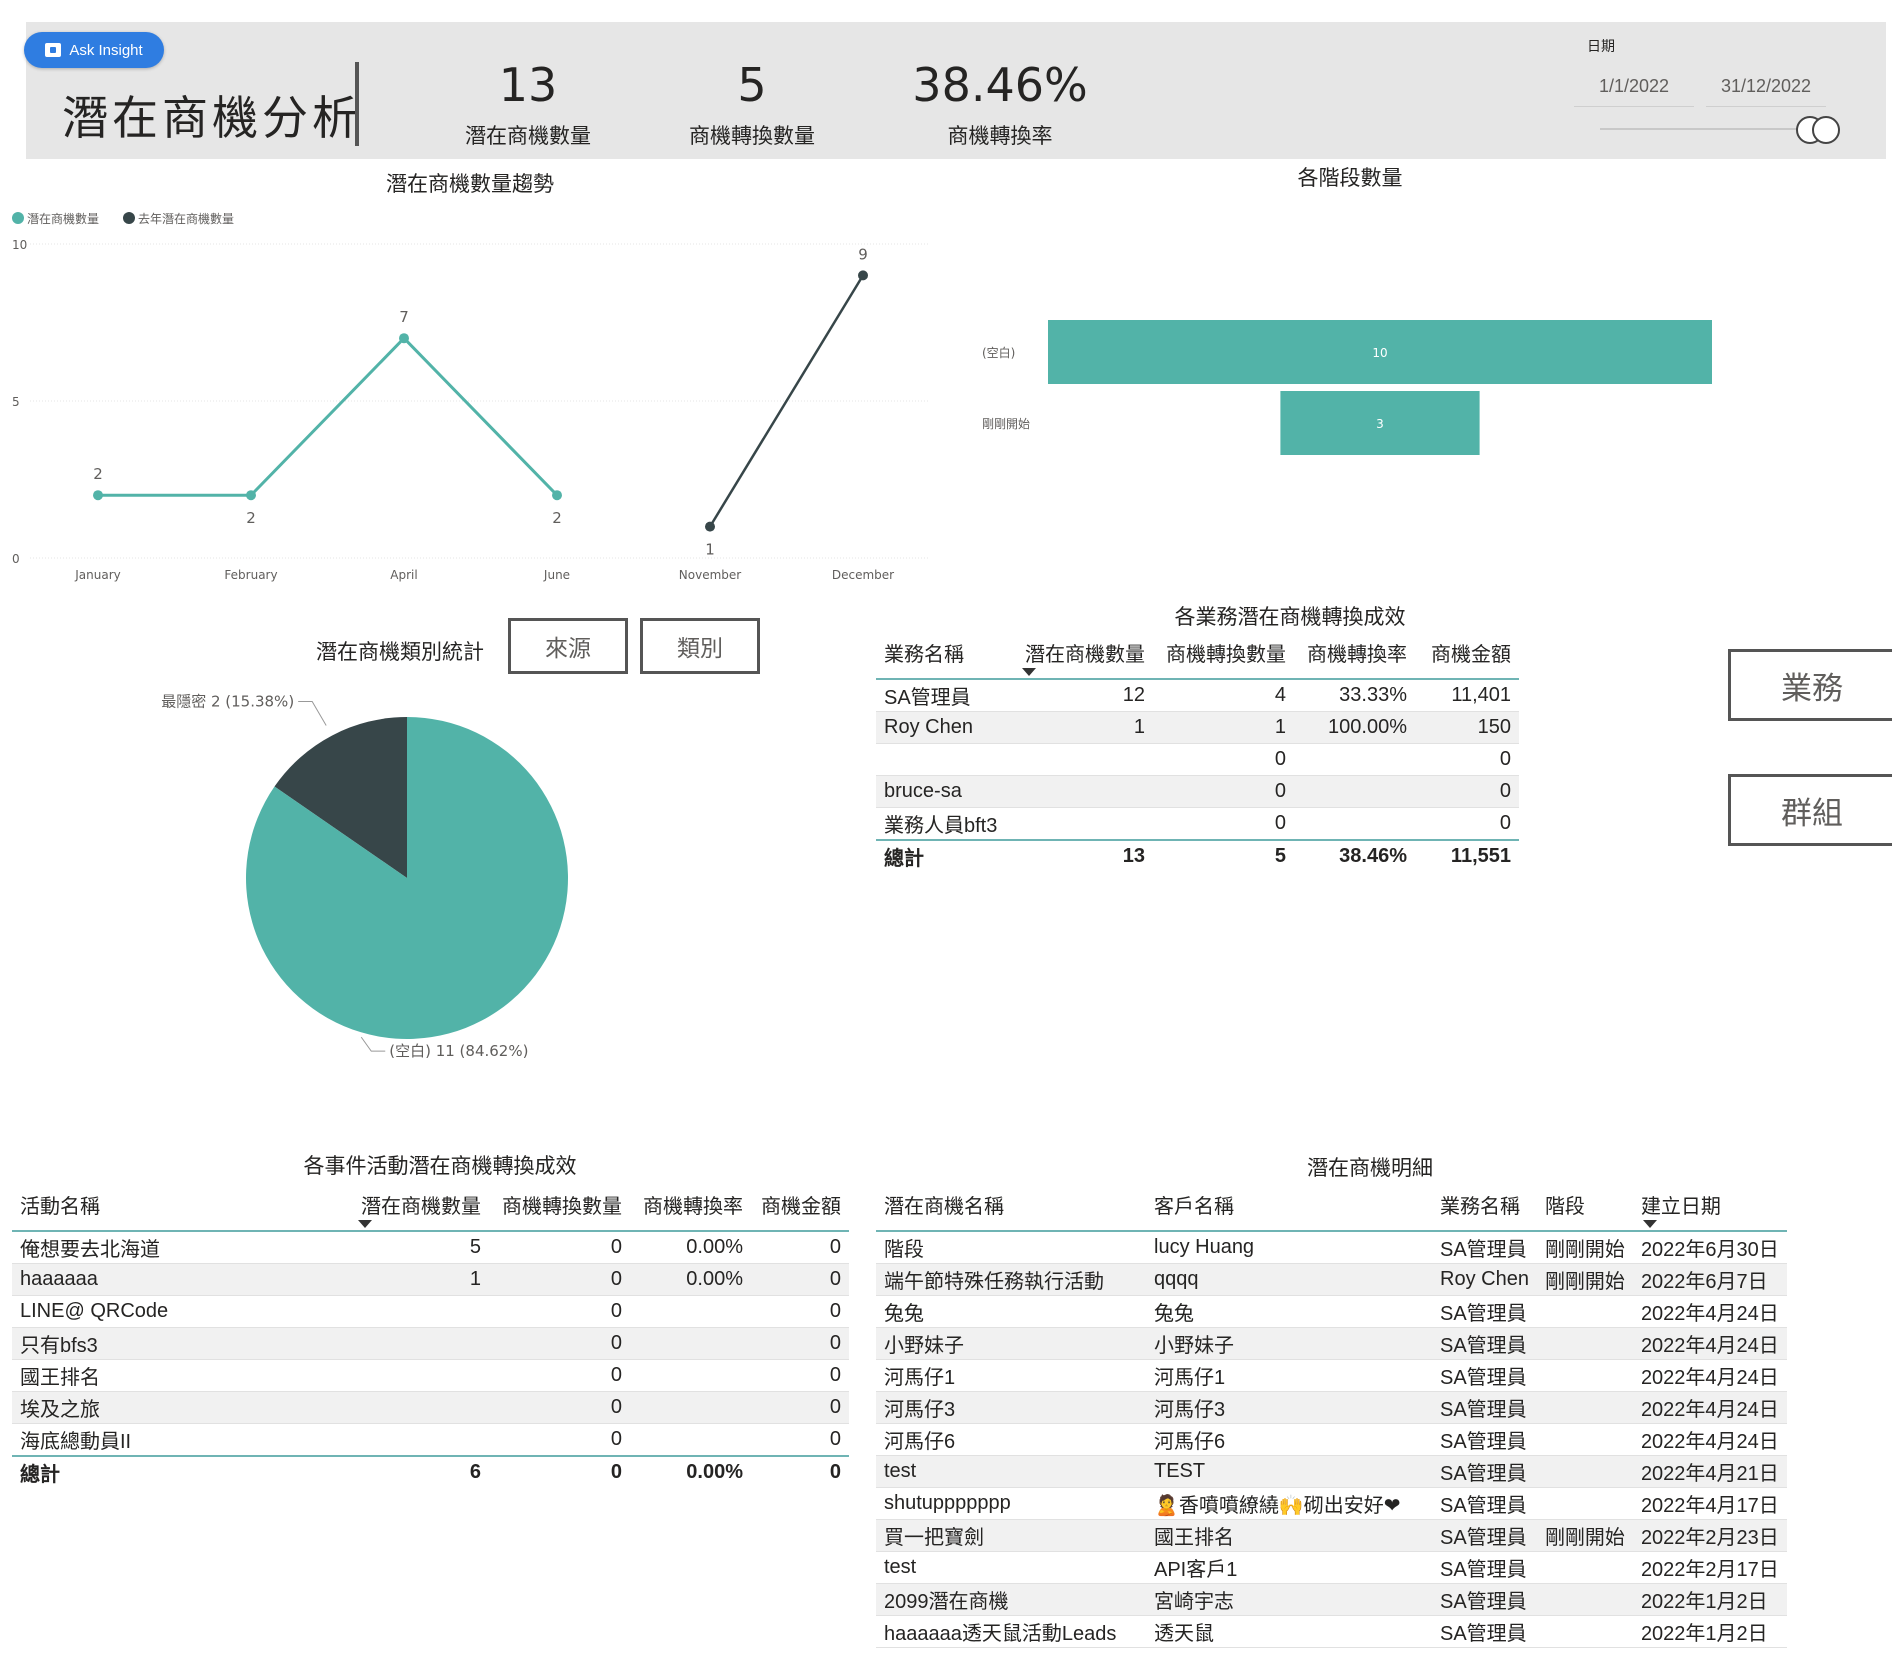  I want to click on sales-row: 00, so click(1197, 759).